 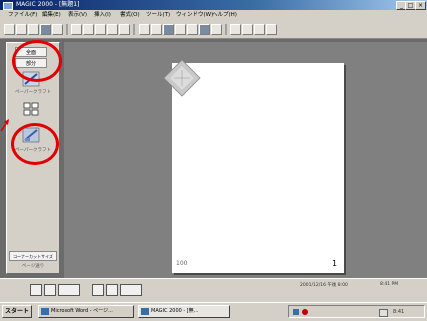 What do you see at coordinates (45, 311) in the screenshot?
I see `word-app-icon` at bounding box center [45, 311].